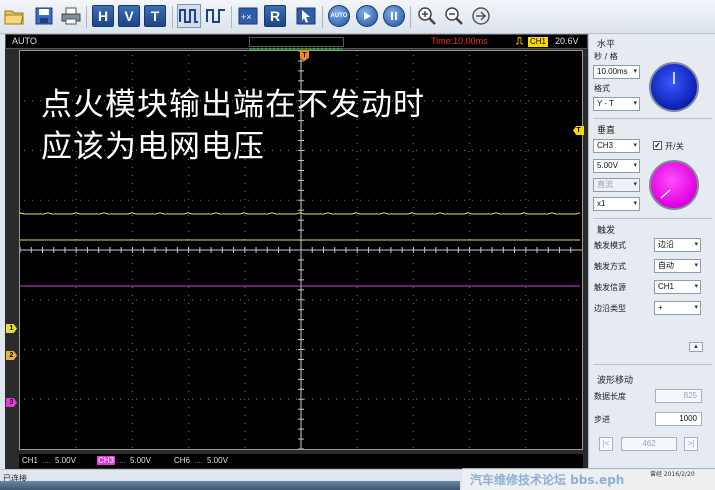 The width and height of the screenshot is (715, 490). What do you see at coordinates (296, 44) in the screenshot?
I see `waveform-overview` at bounding box center [296, 44].